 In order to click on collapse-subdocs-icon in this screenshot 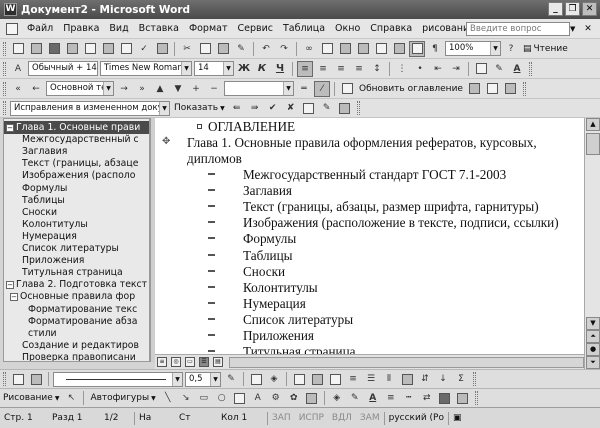, I will do `click(511, 89)`.